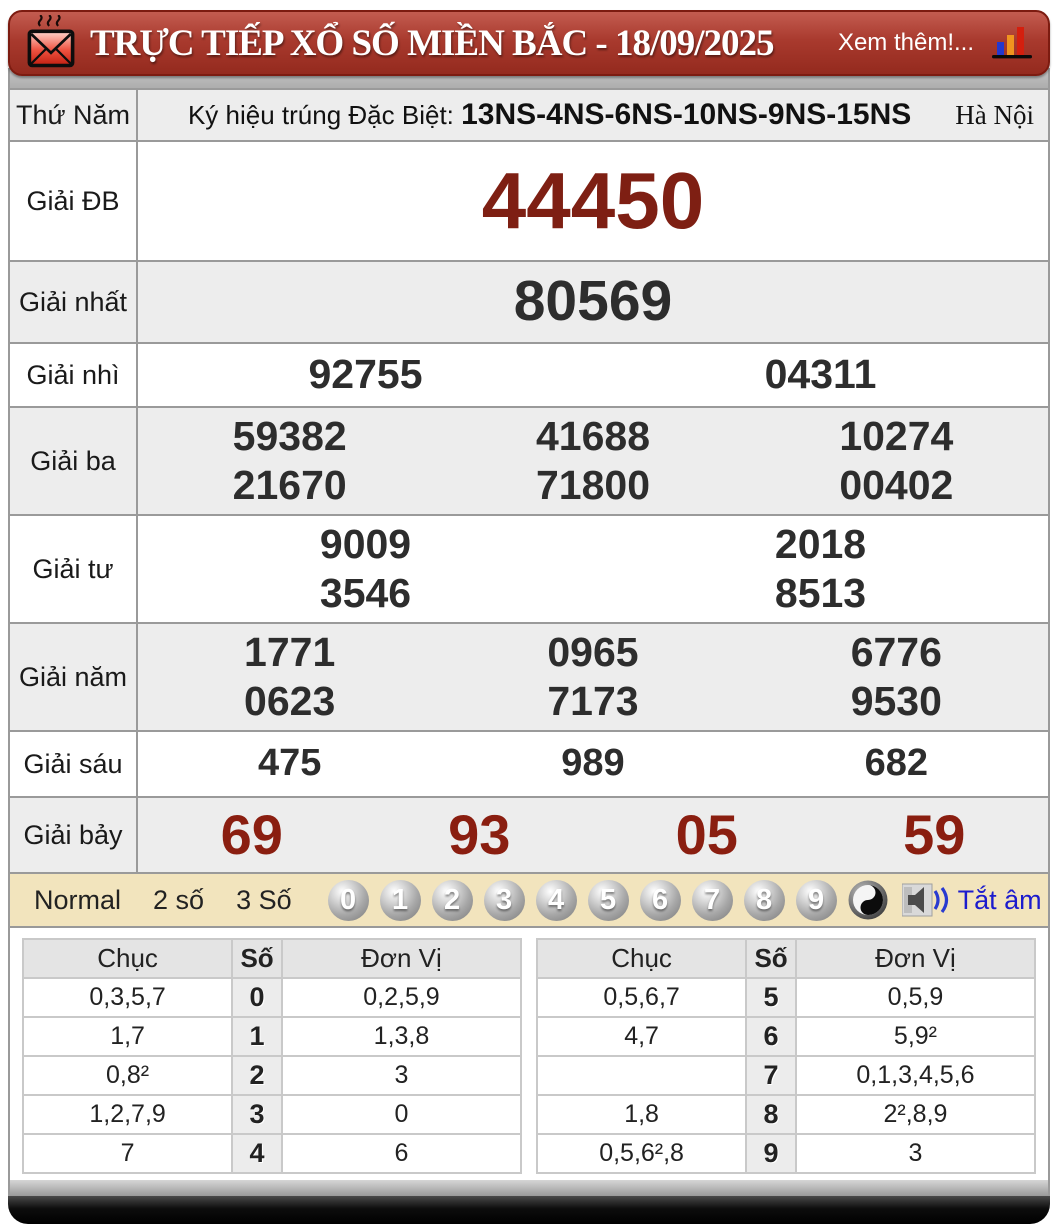 This screenshot has height=1224, width=1058. What do you see at coordinates (504, 900) in the screenshot?
I see `ball-3: 3` at bounding box center [504, 900].